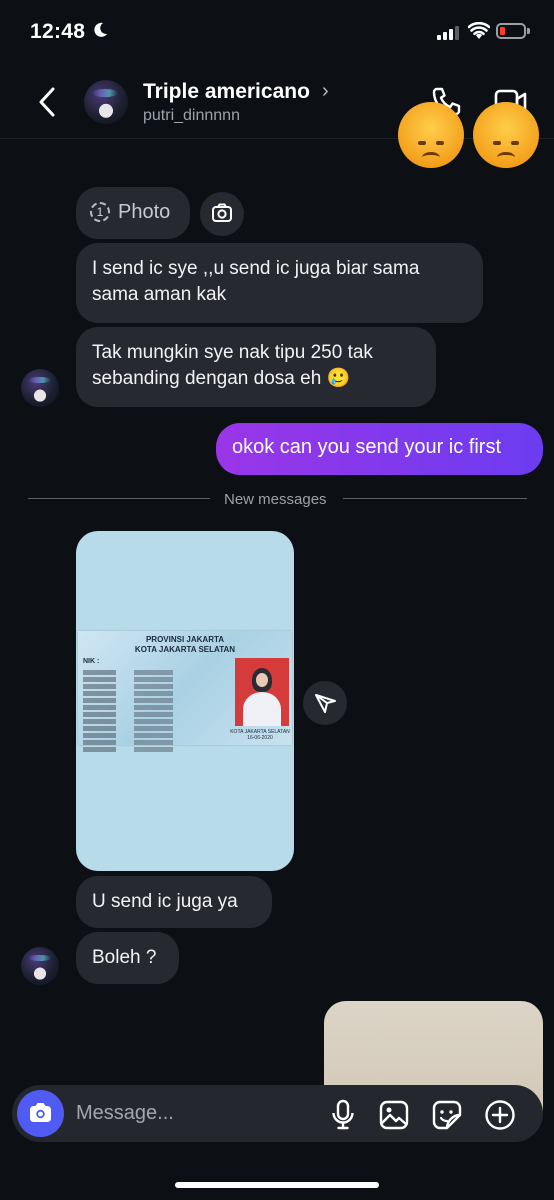 The image size is (554, 1200). I want to click on outgoing-message: okok can you send your ic first, so click(379, 449).